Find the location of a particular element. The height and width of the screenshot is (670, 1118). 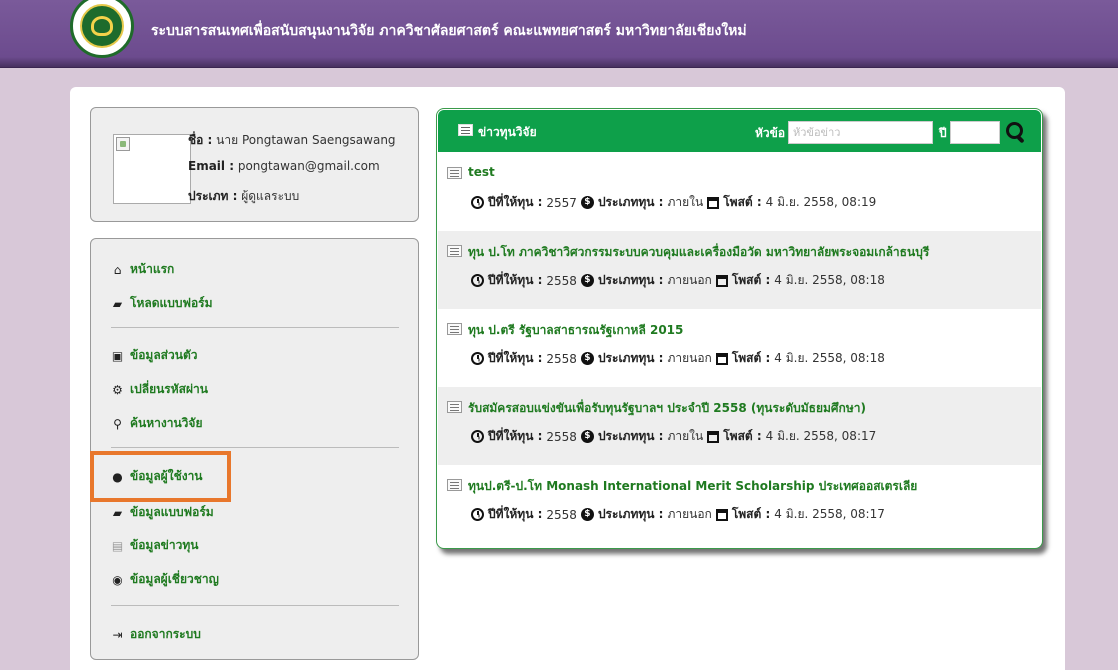

search-icon: ⚲ is located at coordinates (117, 423).